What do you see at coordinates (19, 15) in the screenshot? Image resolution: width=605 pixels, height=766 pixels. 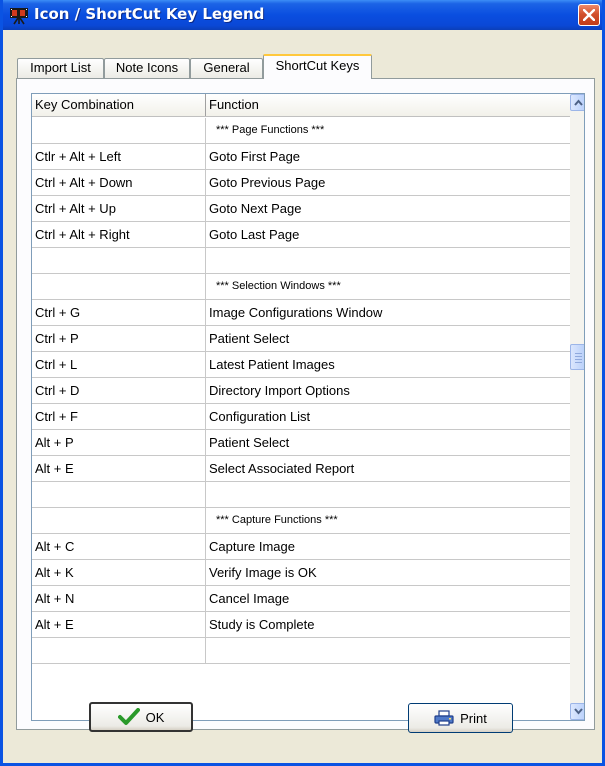 I see `app-film-camera-icon` at bounding box center [19, 15].